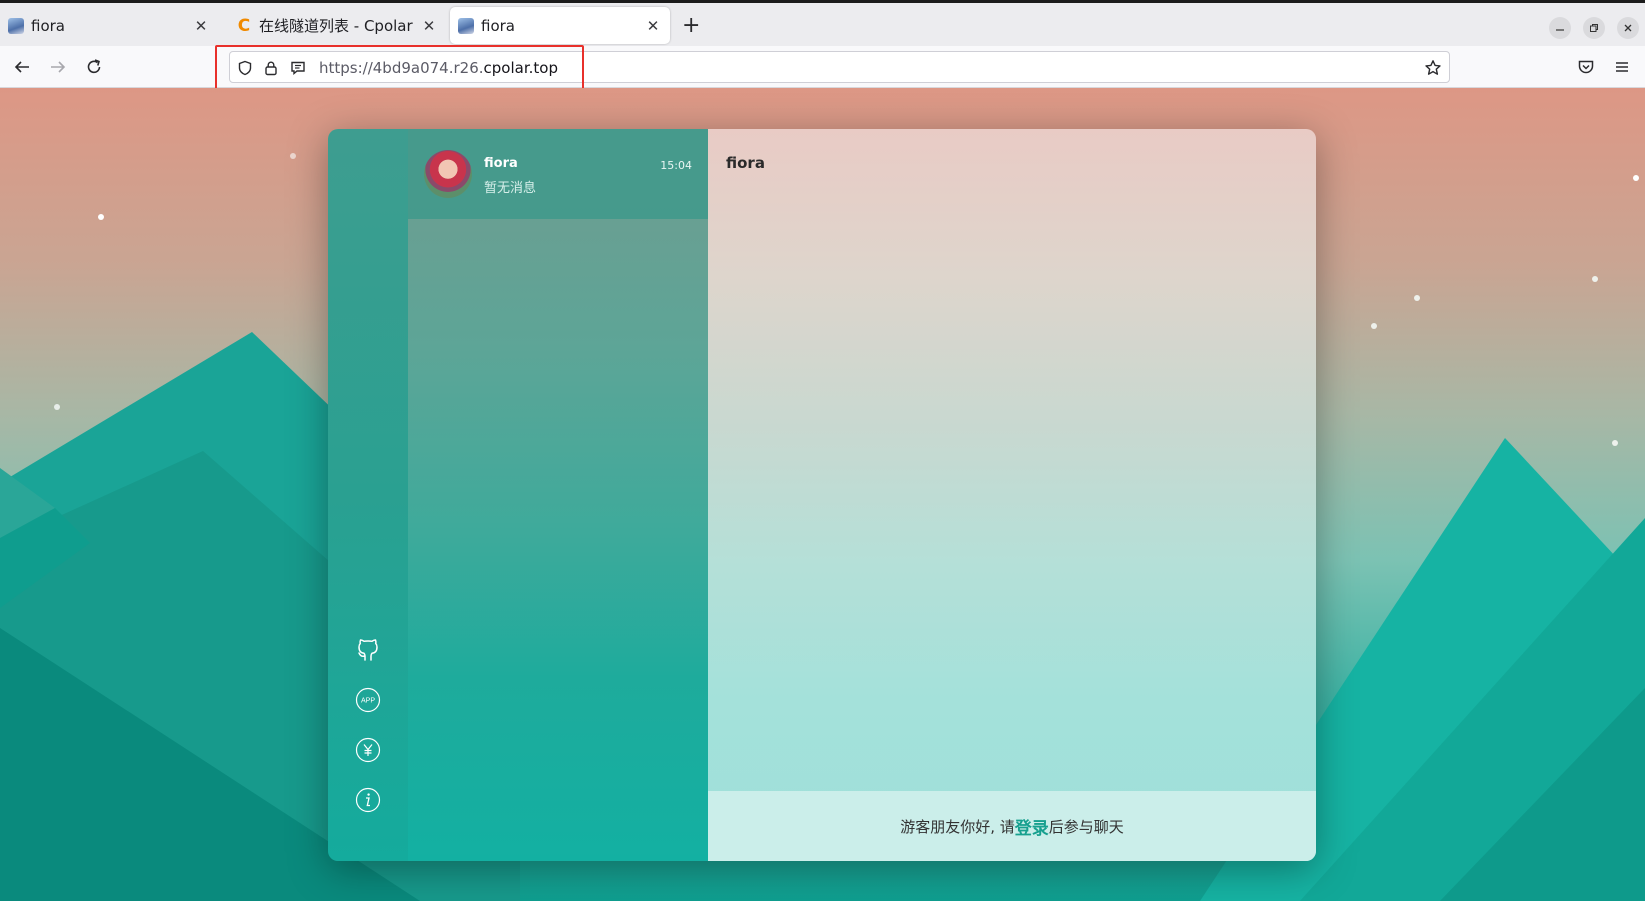 This screenshot has width=1645, height=901. I want to click on back-button, so click(22, 67).